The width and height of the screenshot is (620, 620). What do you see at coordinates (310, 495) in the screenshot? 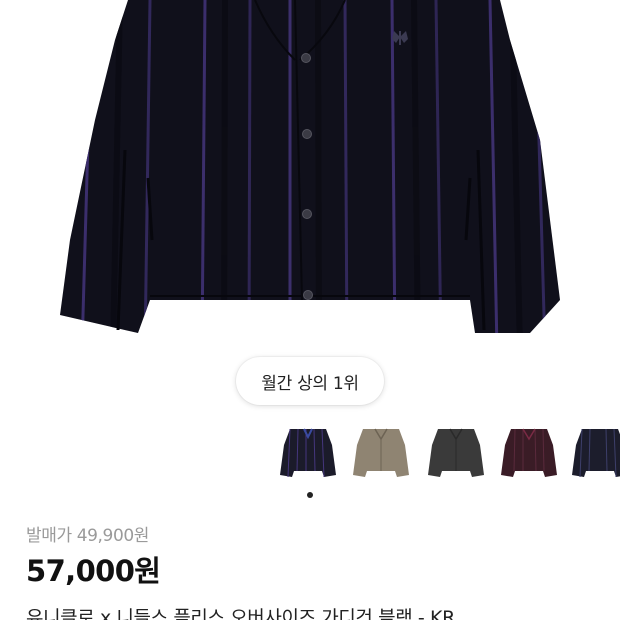
I see `carousel-dot-icon` at bounding box center [310, 495].